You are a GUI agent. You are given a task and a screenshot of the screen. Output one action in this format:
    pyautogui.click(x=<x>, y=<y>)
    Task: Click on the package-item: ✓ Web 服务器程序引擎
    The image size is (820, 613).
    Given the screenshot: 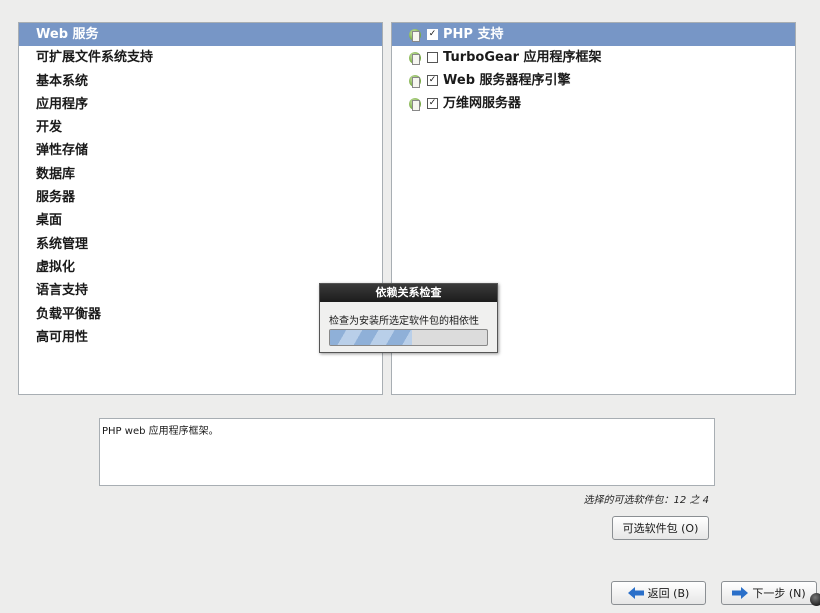 What is the action you would take?
    pyautogui.click(x=593, y=80)
    